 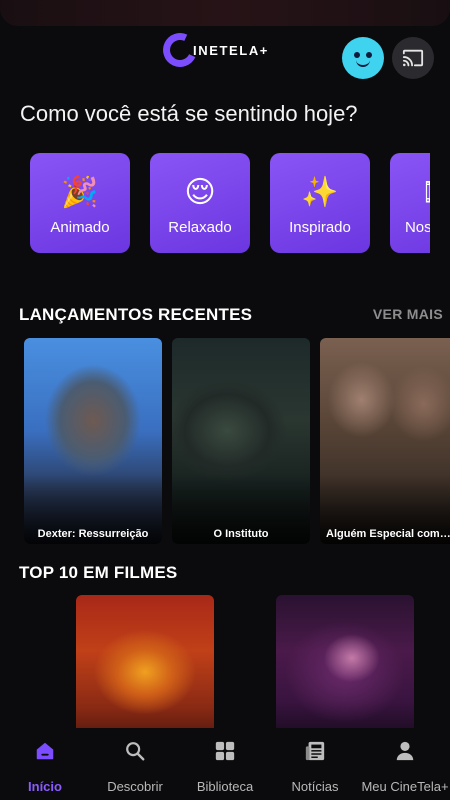 I want to click on mood-card-relaxado: 😌 Relaxado, so click(x=200, y=203).